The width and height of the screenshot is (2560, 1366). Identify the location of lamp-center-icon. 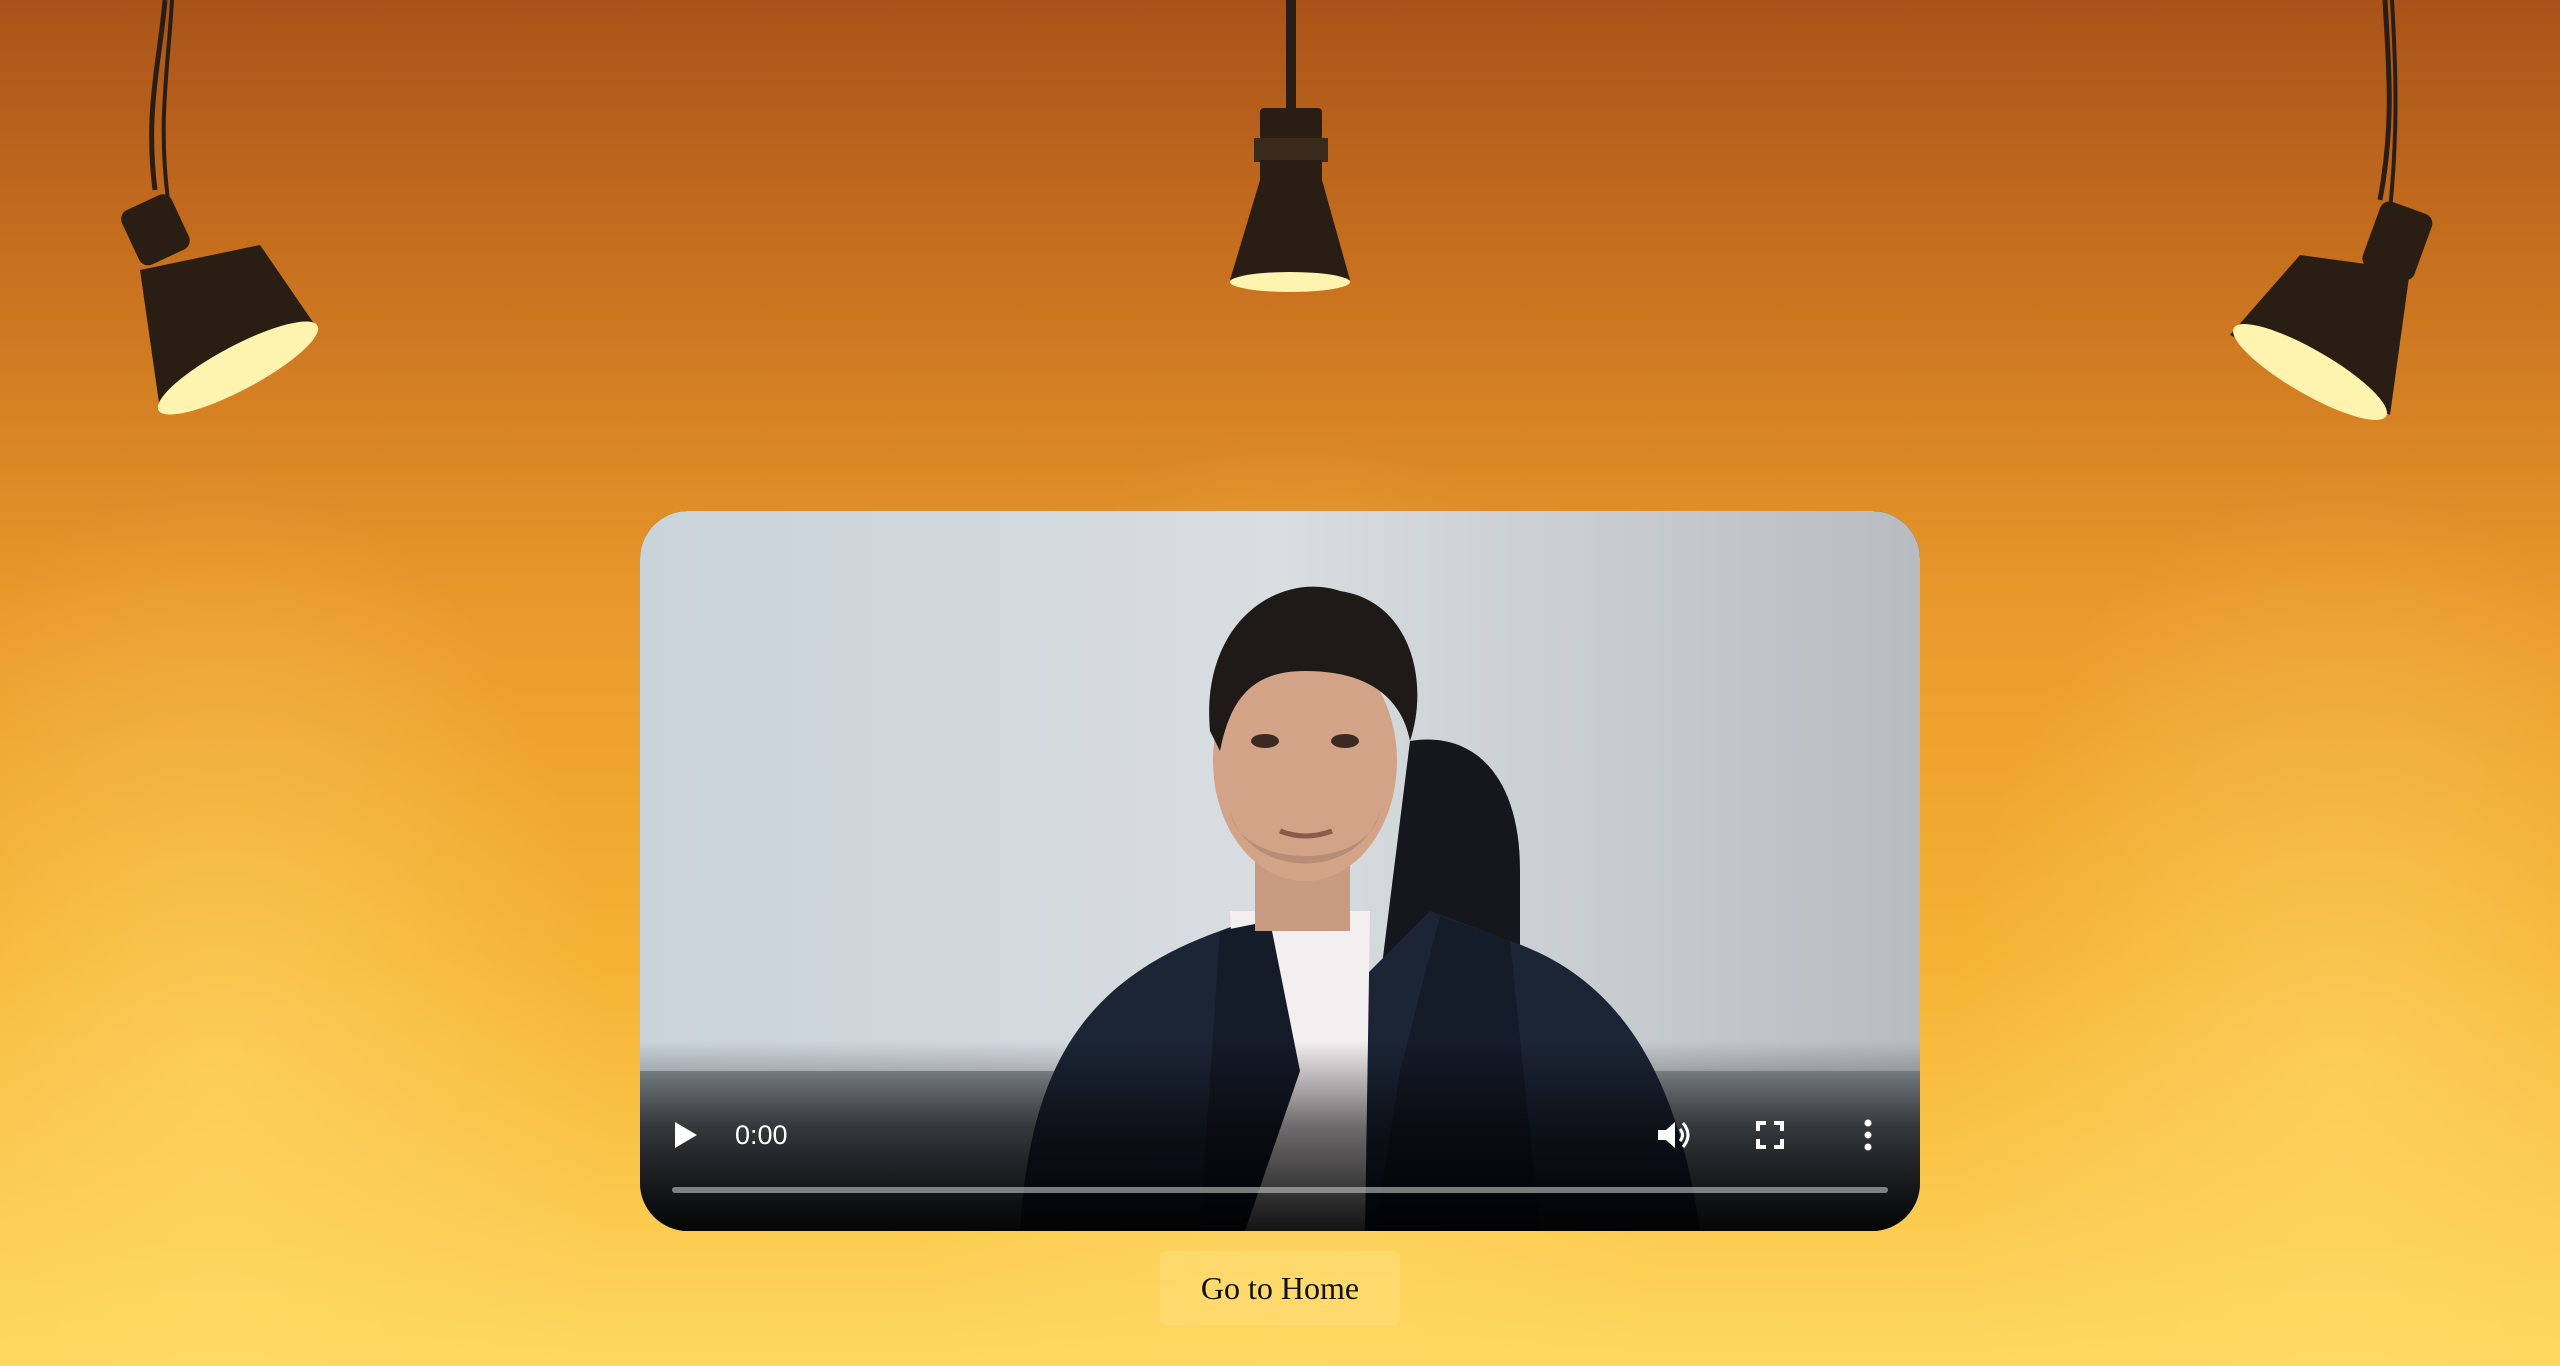
(1290, 150).